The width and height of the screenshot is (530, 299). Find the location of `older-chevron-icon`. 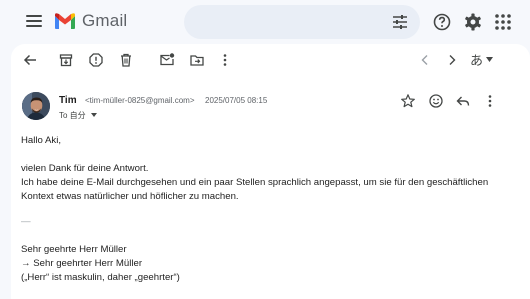

older-chevron-icon is located at coordinates (452, 60).